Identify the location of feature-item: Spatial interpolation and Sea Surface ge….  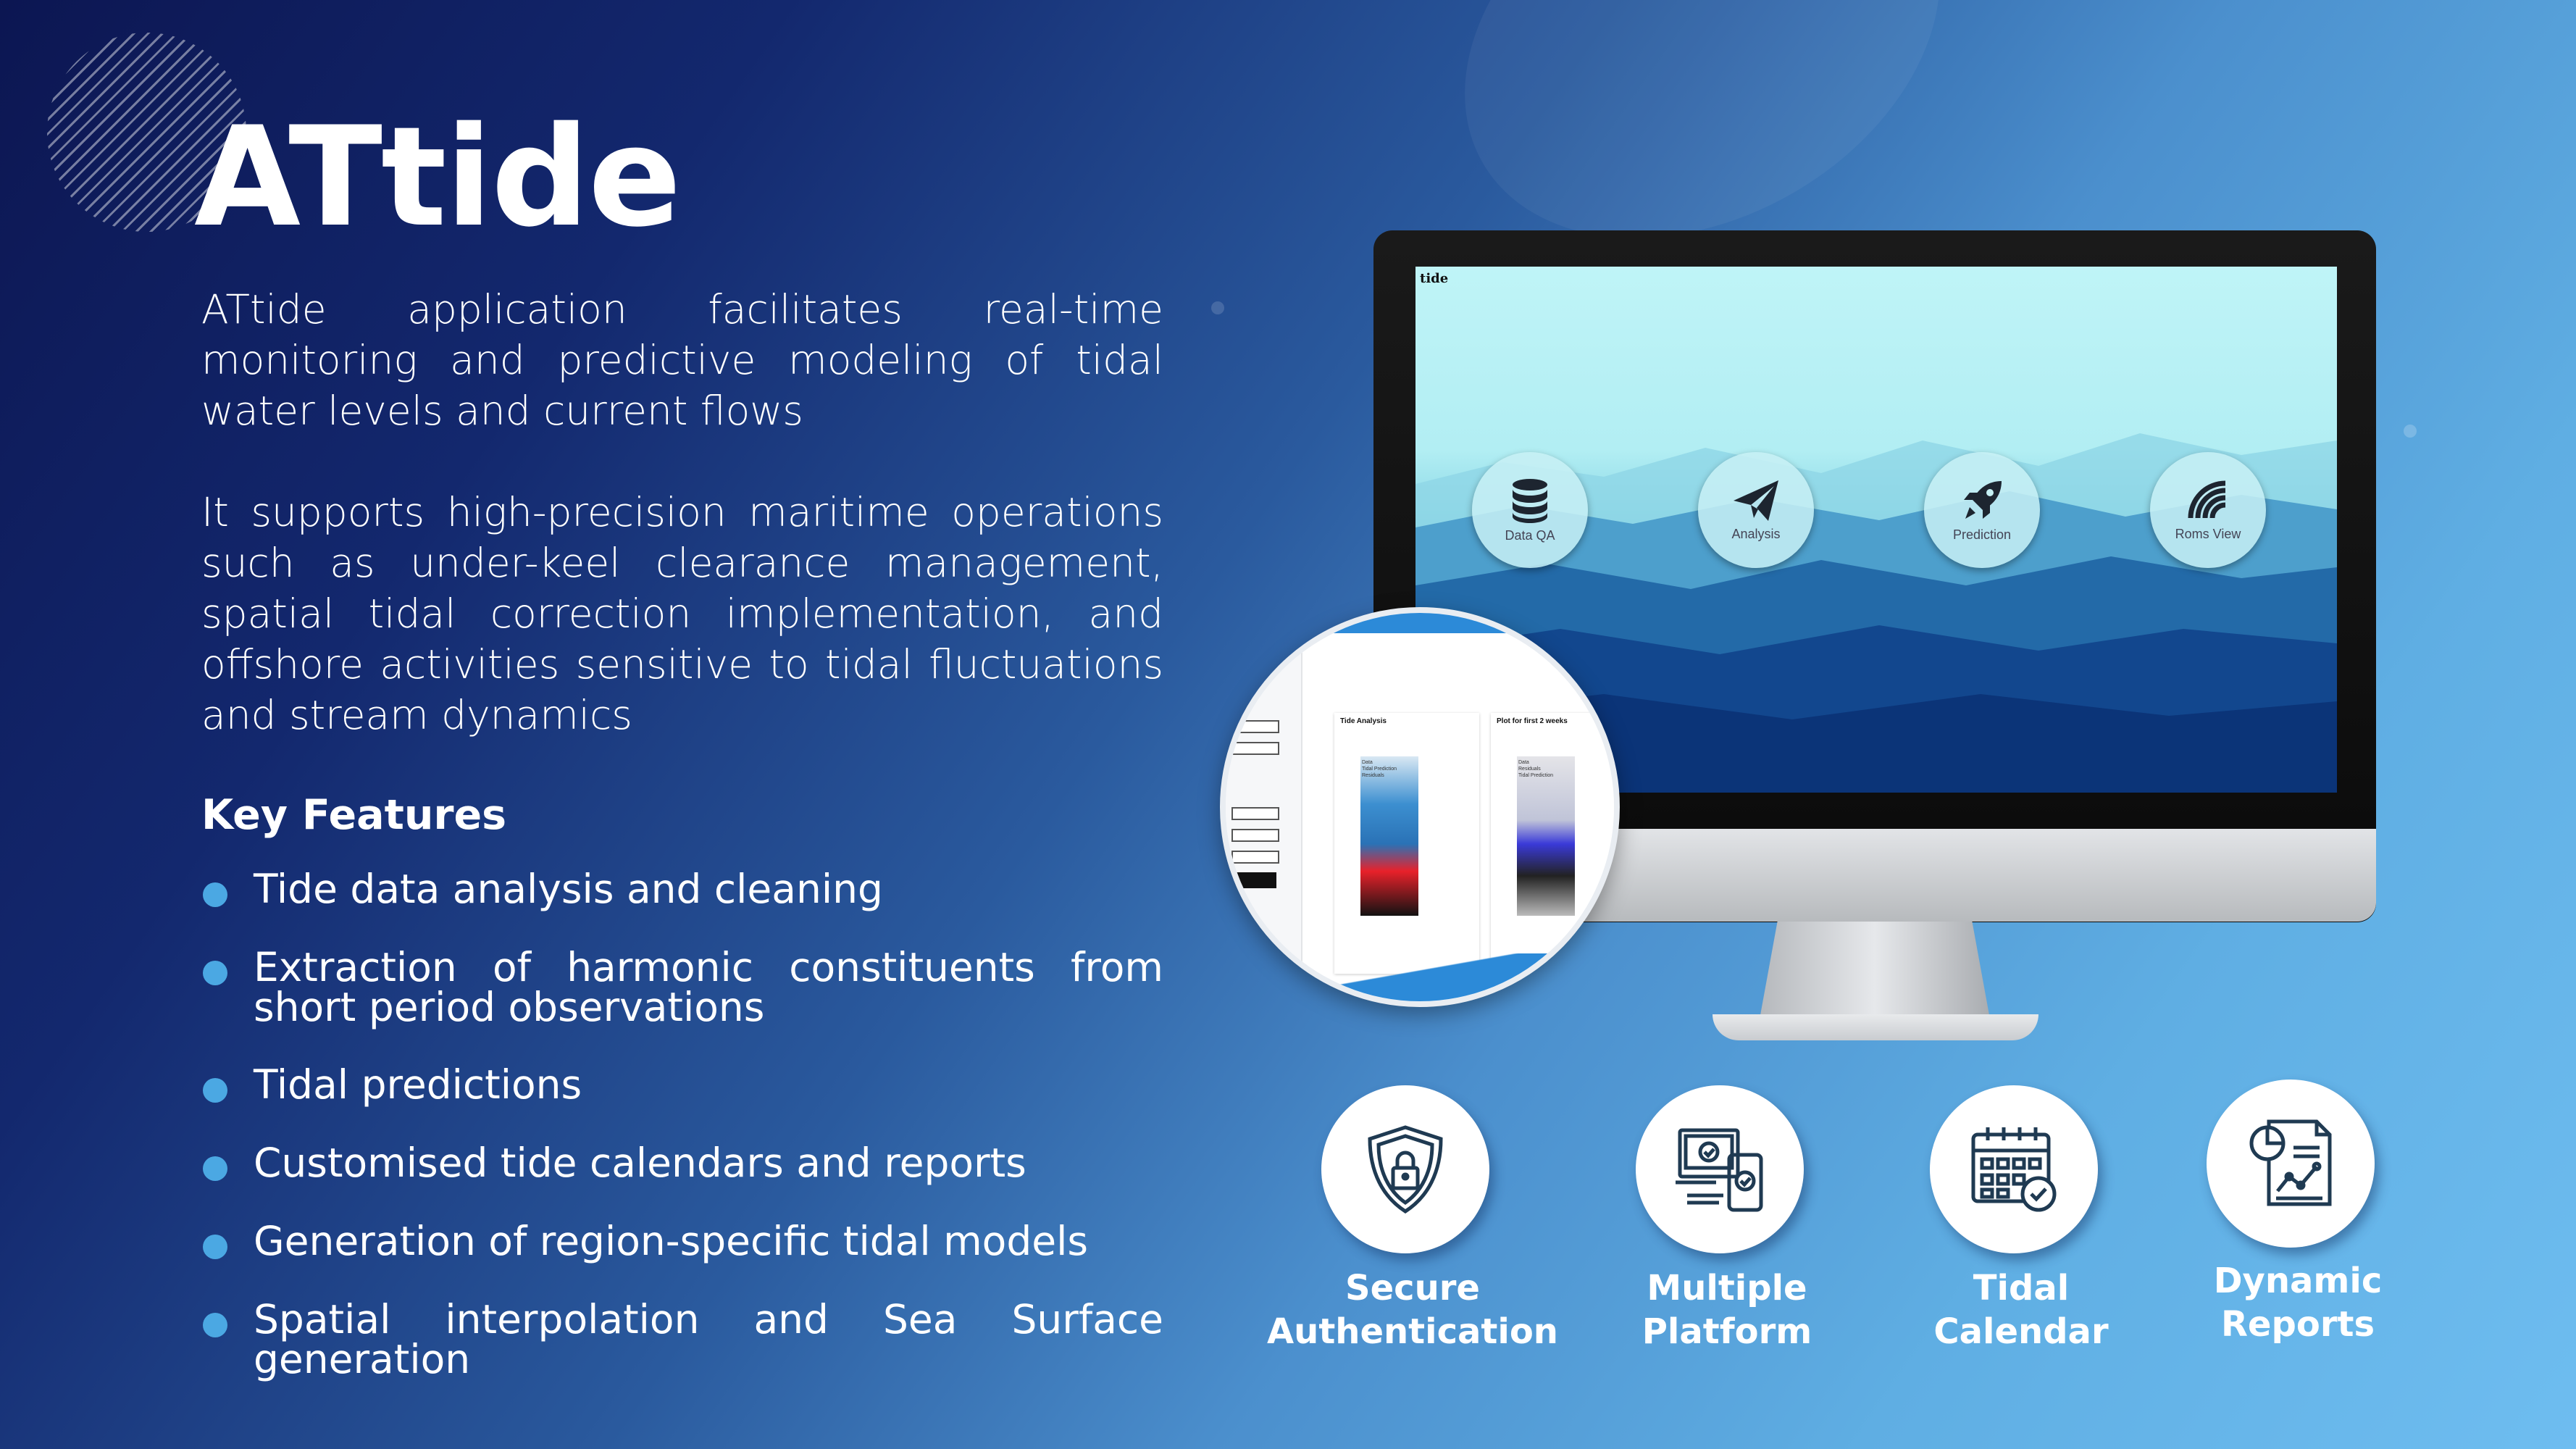
(682, 1340).